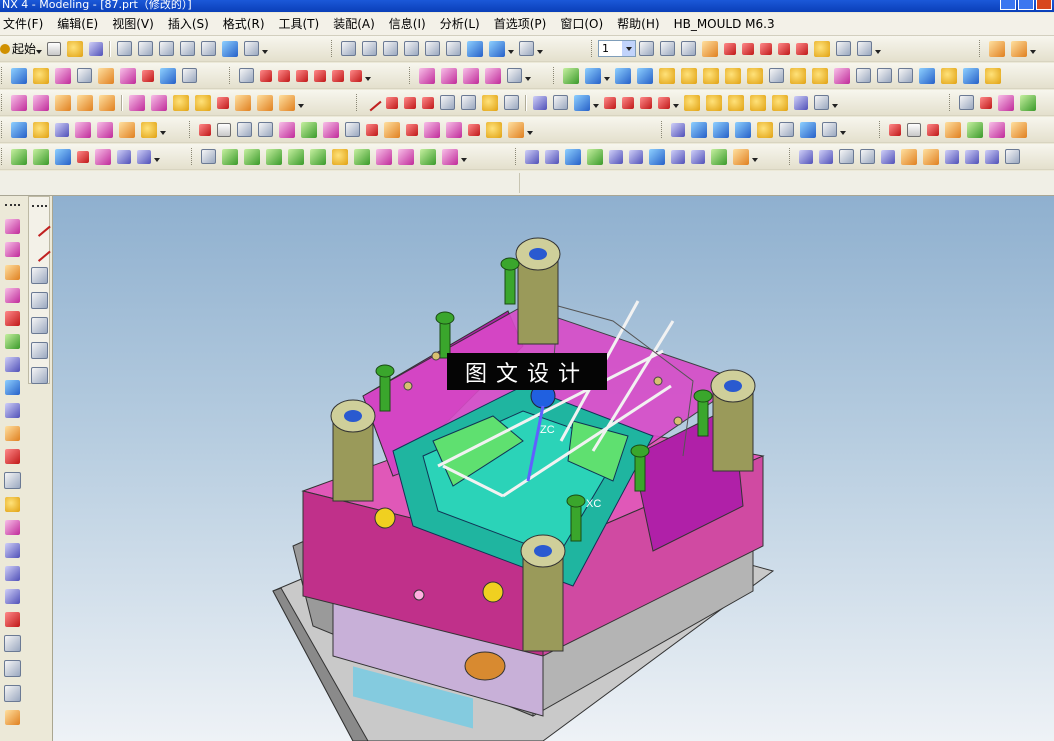 The height and width of the screenshot is (741, 1054). Describe the element at coordinates (432, 48) in the screenshot. I see `rotate-icon` at that location.